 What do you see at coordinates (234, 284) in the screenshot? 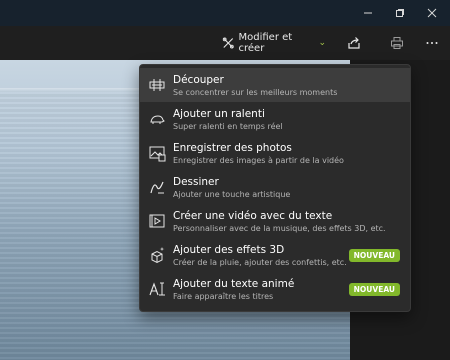
I see `menu-item-title: Ajouter du texte animé` at bounding box center [234, 284].